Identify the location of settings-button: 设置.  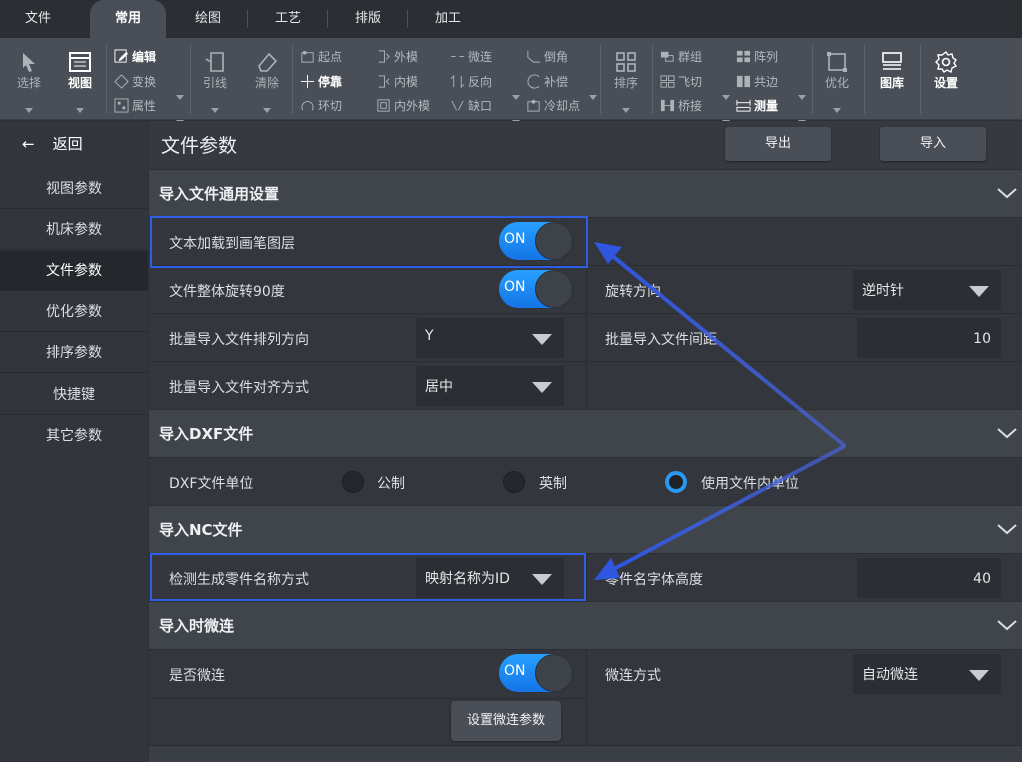
(946, 70).